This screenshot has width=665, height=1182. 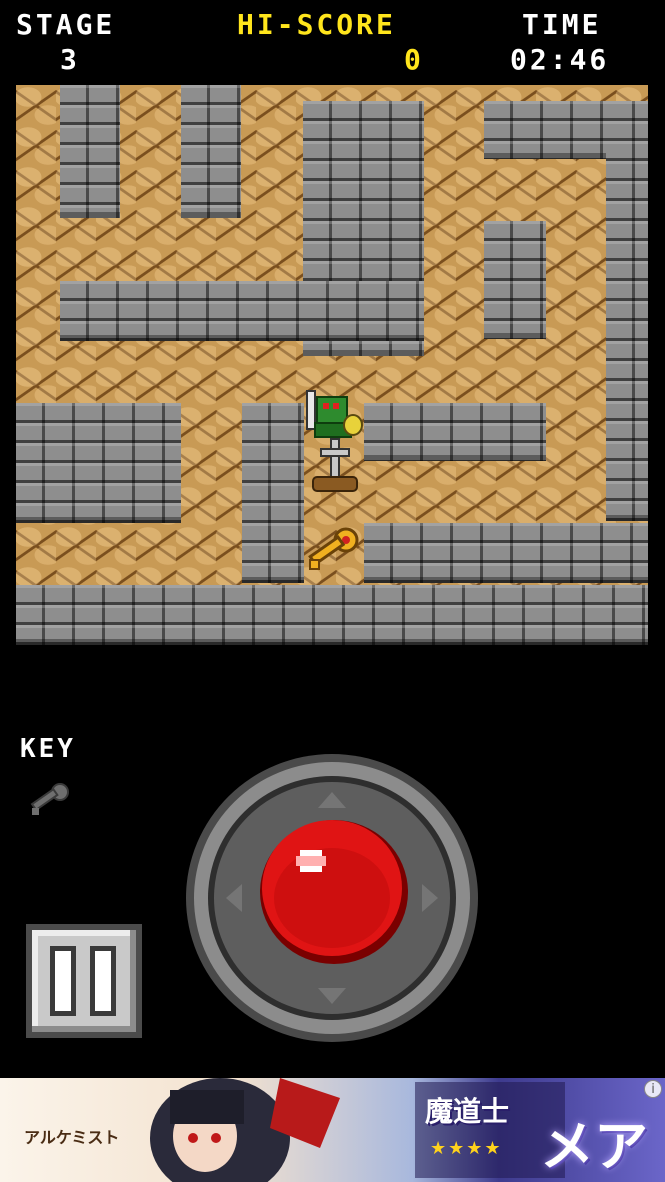 I want to click on stage-label: STAGE, so click(x=66, y=24).